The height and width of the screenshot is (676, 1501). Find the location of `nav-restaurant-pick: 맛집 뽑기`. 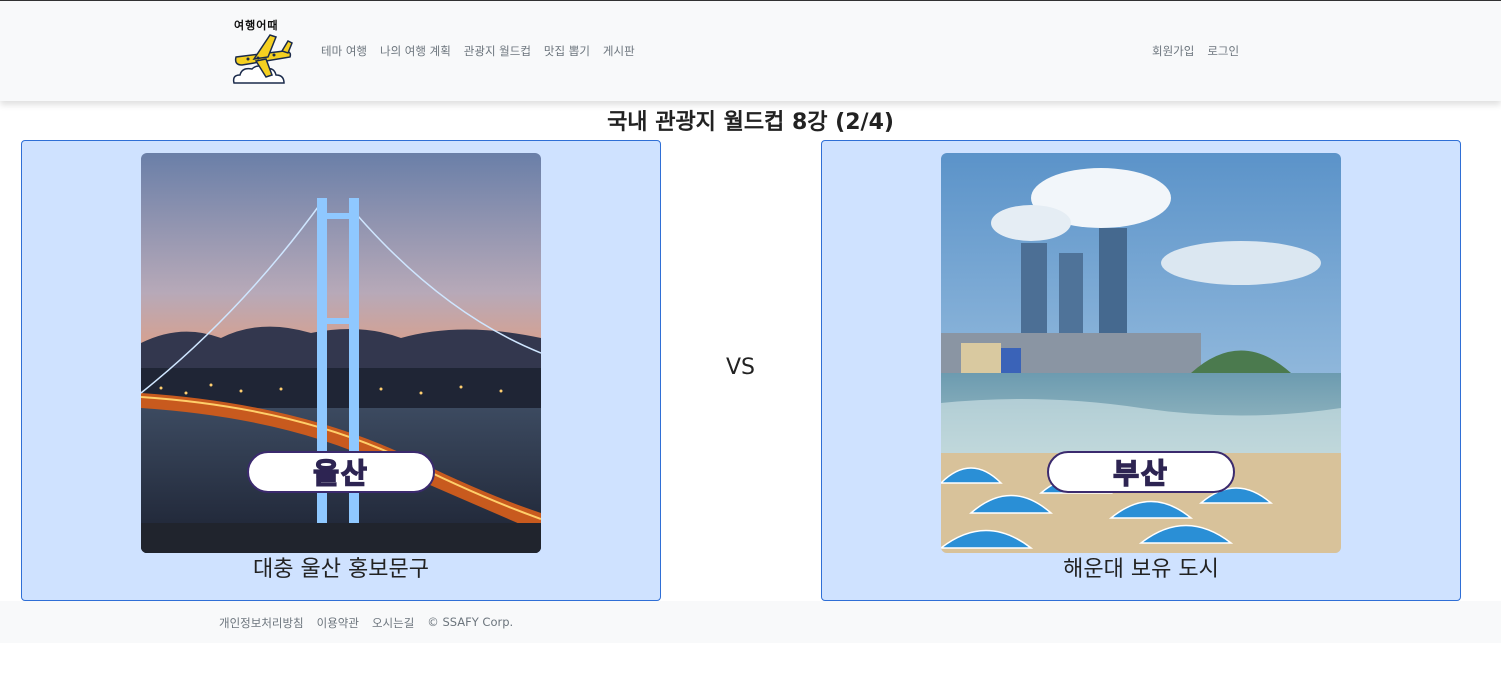

nav-restaurant-pick: 맛집 뽑기 is located at coordinates (567, 51).